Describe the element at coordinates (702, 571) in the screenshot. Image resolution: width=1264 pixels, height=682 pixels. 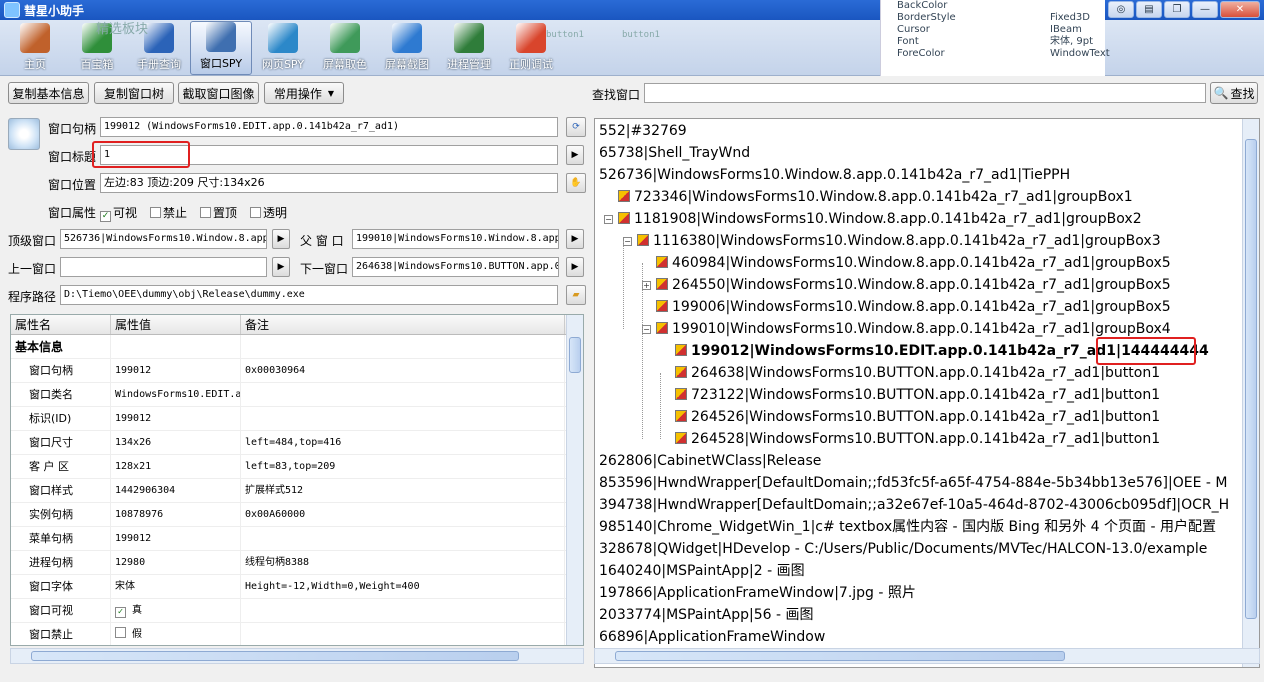
I see `tree-node: 1640240|MSPaintApp|2 - 画图` at that location.